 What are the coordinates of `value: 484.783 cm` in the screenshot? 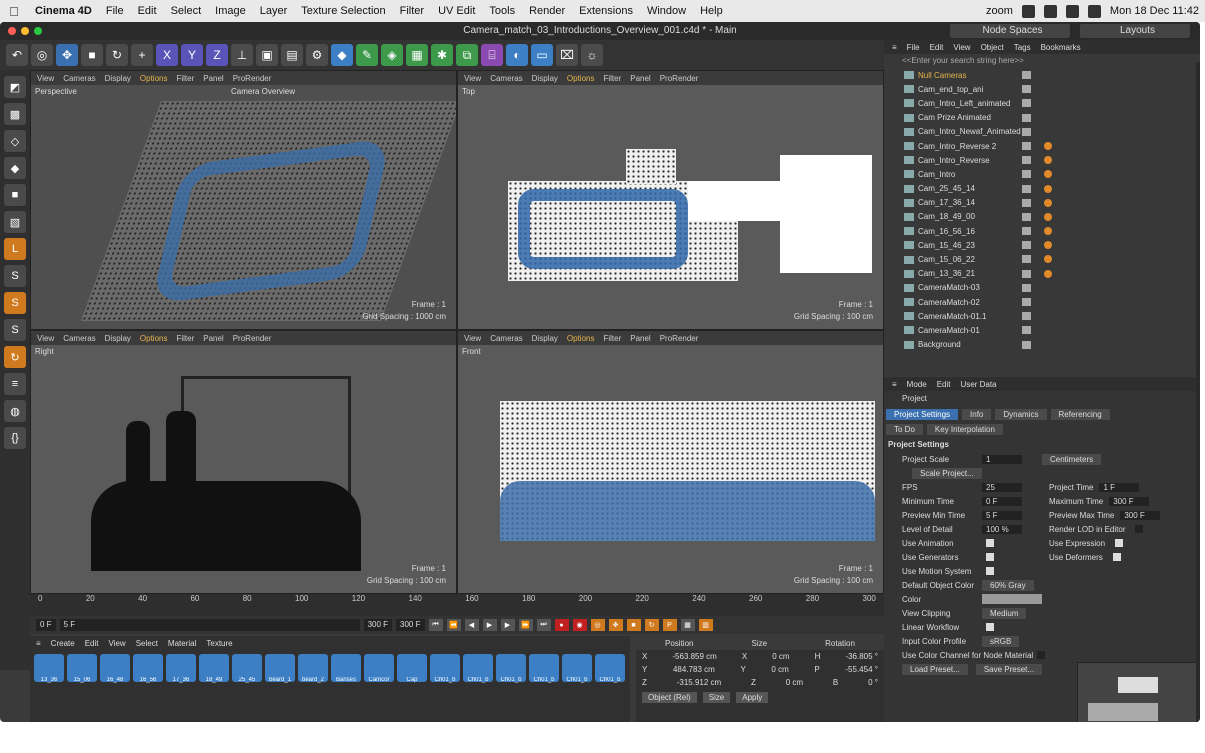 It's located at (694, 669).